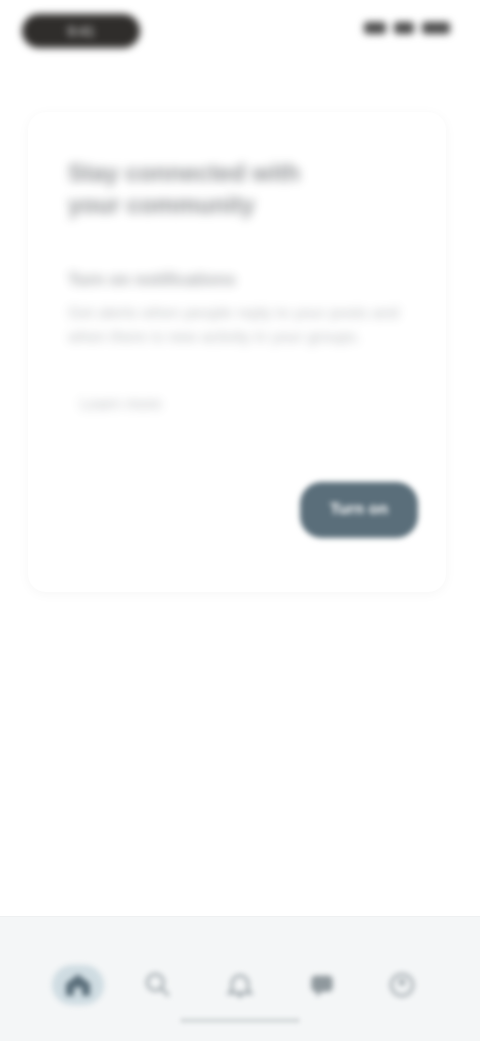 The image size is (480, 1041). What do you see at coordinates (436, 28) in the screenshot?
I see `battery-icon` at bounding box center [436, 28].